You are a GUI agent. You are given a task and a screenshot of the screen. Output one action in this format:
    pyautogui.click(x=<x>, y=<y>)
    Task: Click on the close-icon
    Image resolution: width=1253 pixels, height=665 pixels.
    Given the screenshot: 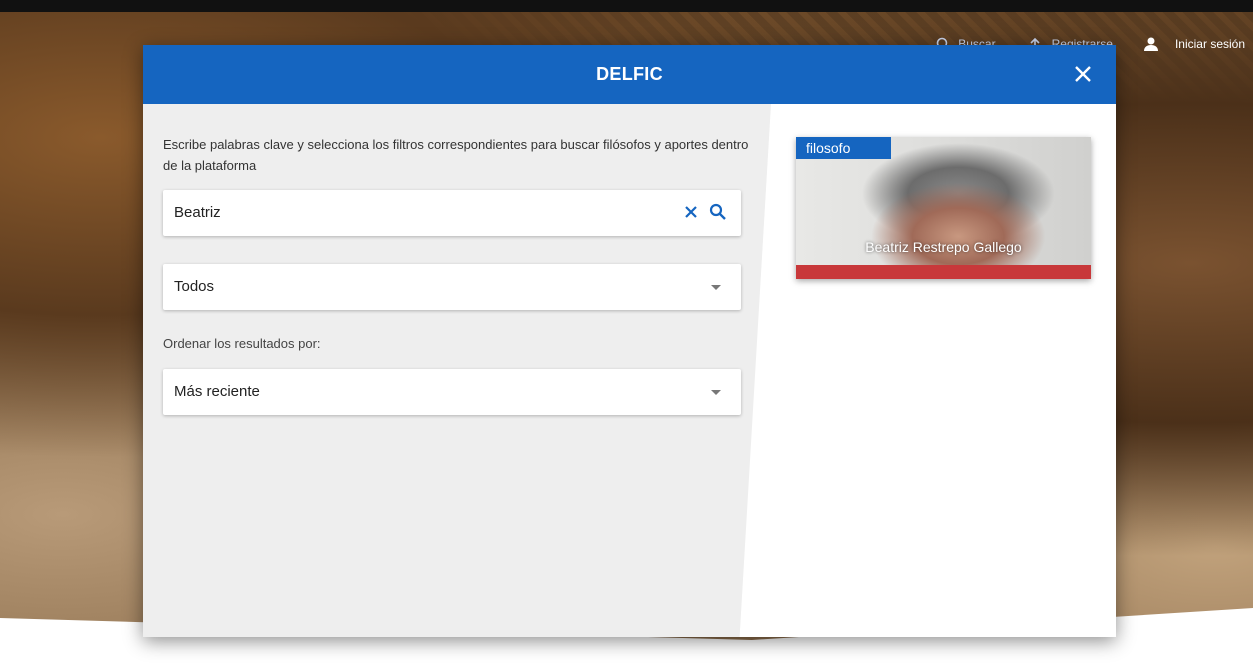 What is the action you would take?
    pyautogui.click(x=1083, y=74)
    